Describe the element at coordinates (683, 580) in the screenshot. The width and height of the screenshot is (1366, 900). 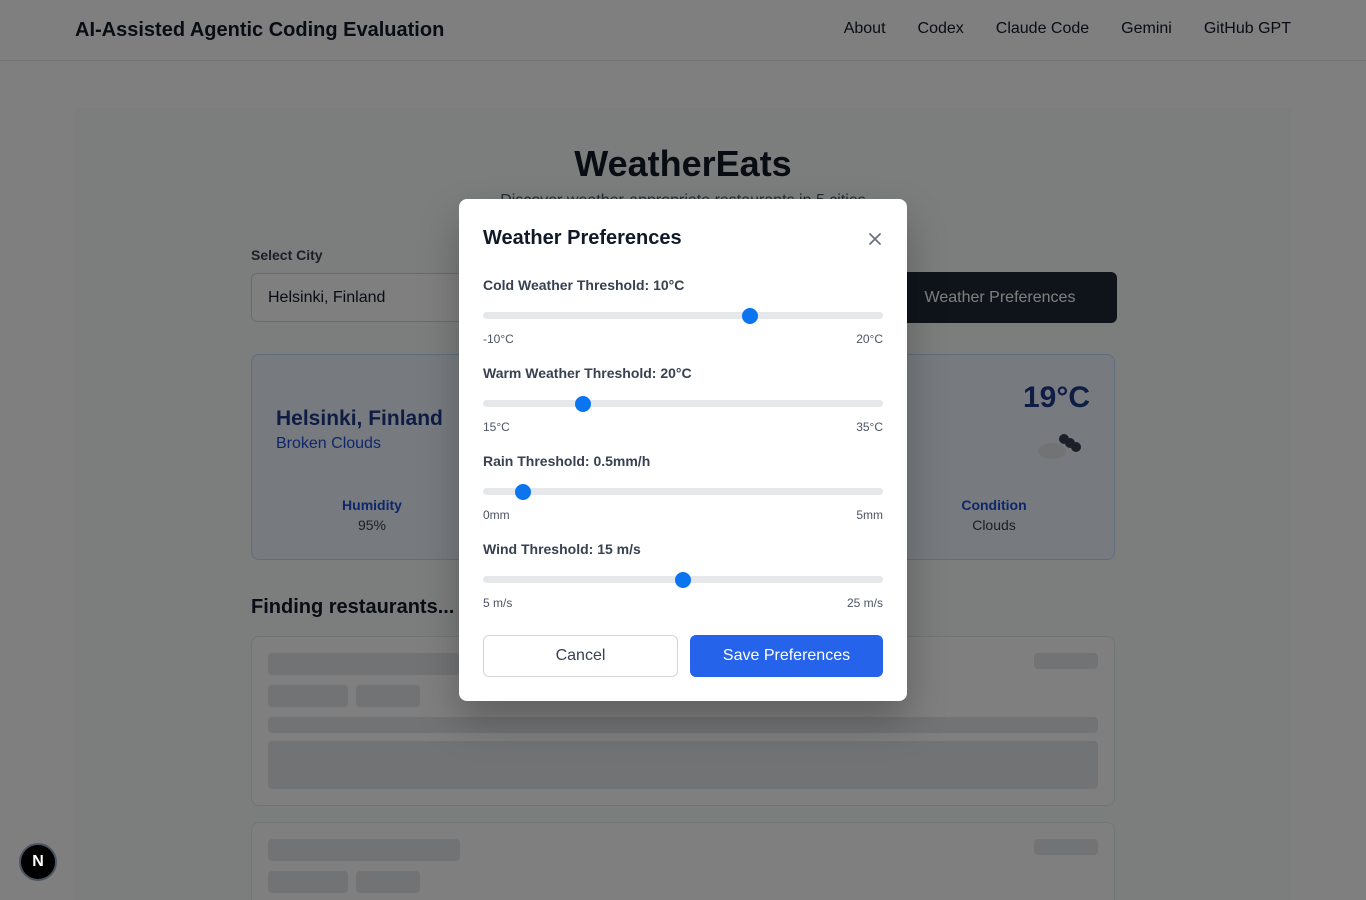
I see `wind-threshold-thumb` at that location.